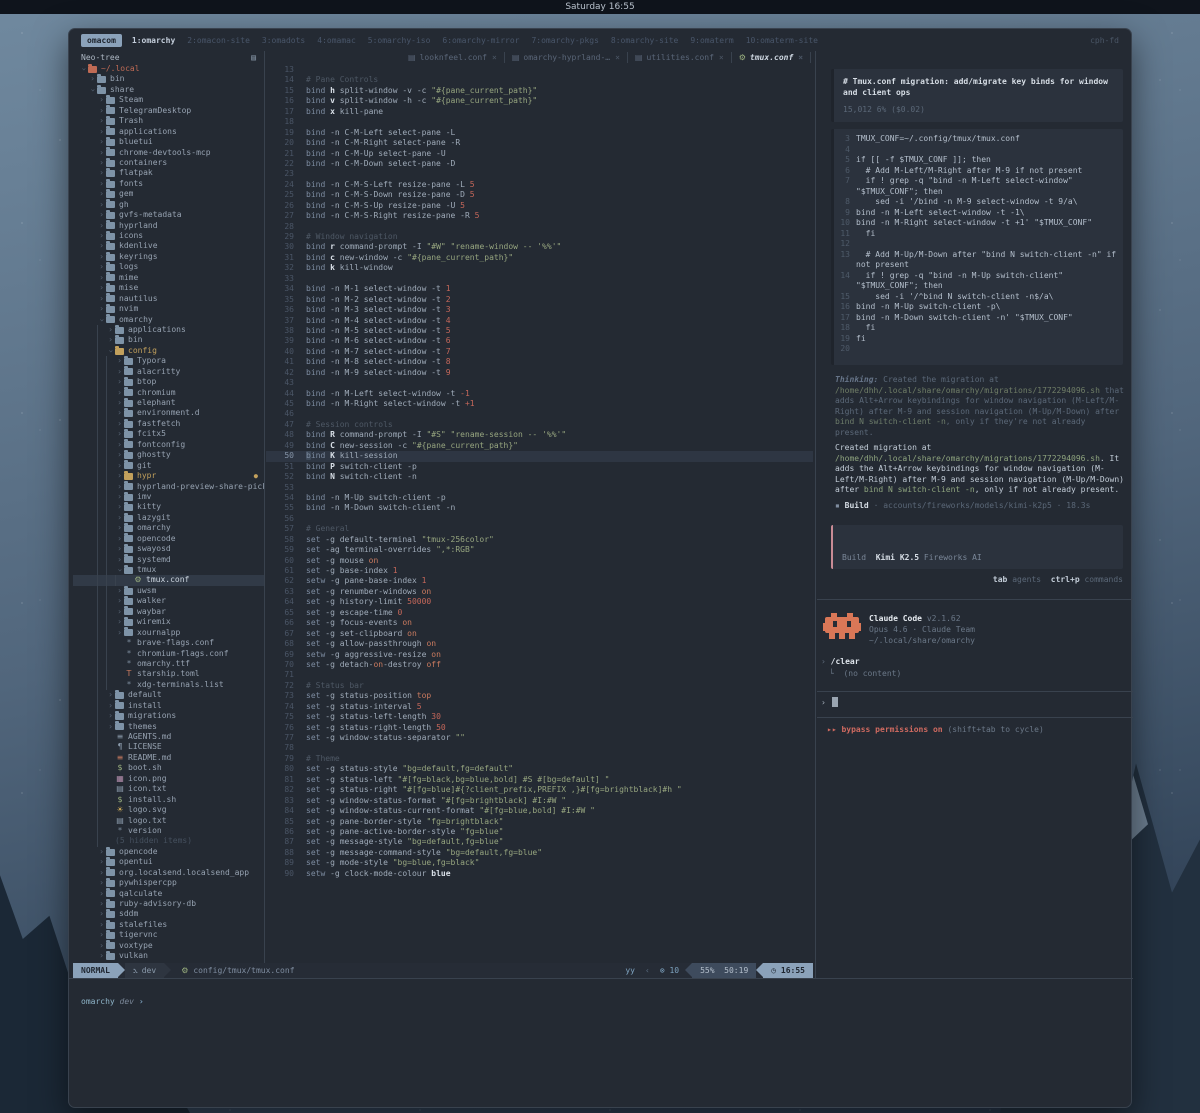  What do you see at coordinates (168, 497) in the screenshot?
I see `tree-item-imv: › imv` at bounding box center [168, 497].